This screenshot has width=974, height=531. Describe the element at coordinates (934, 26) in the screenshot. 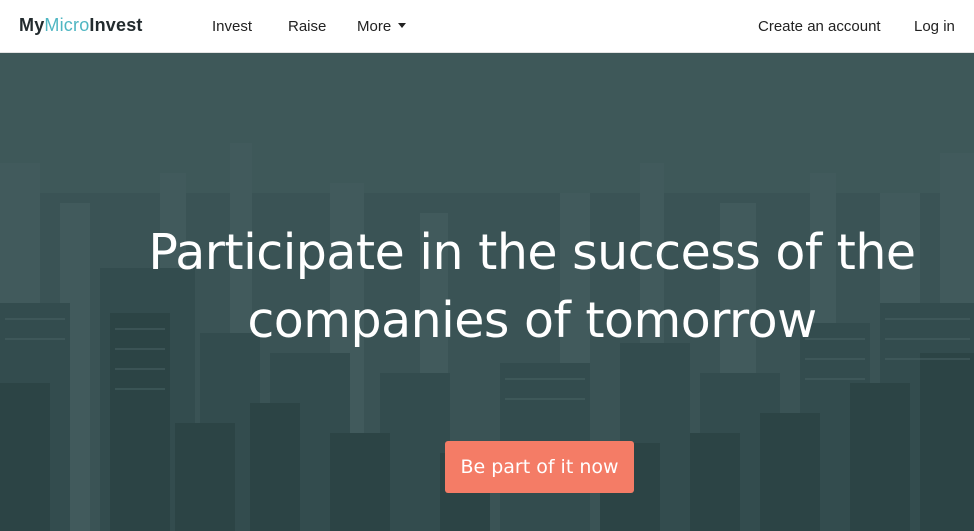

I see `nav-link-login: Log in` at that location.